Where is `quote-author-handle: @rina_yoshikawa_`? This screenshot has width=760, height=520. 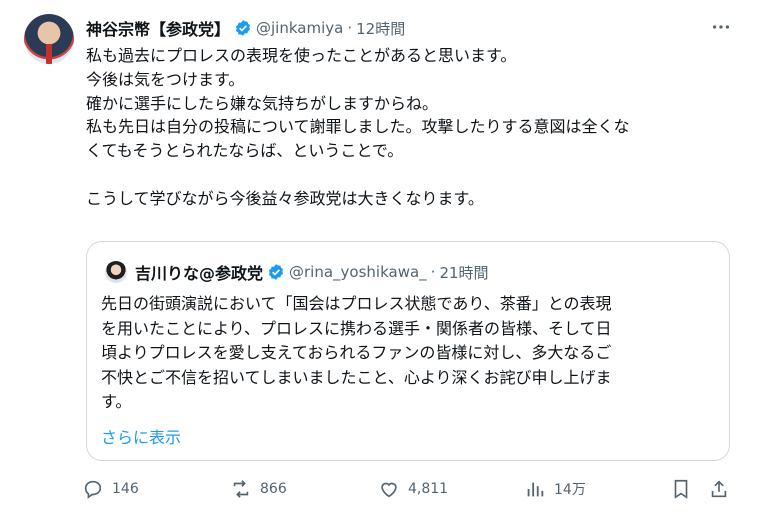
quote-author-handle: @rina_yoshikawa_ is located at coordinates (358, 272).